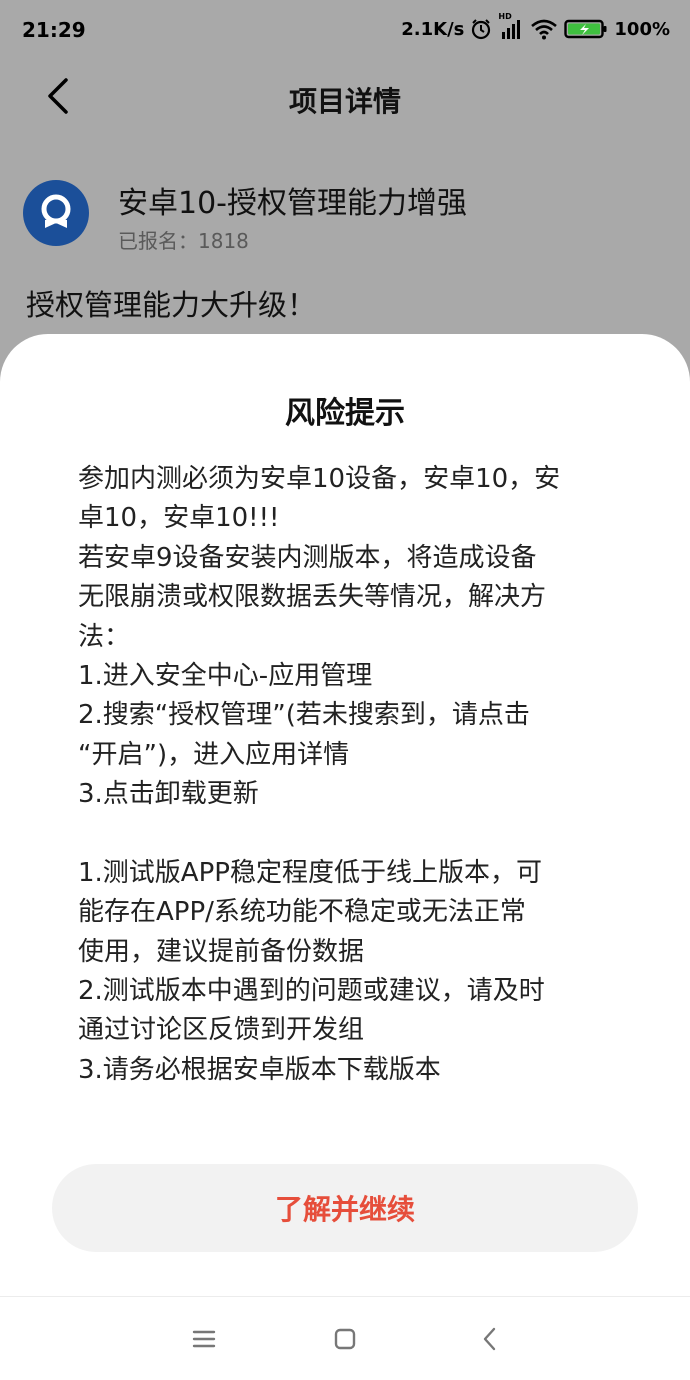  Describe the element at coordinates (319, 479) in the screenshot. I see `dialog-line: 参加内测必须为安卓10设备，安卓10，安` at that location.